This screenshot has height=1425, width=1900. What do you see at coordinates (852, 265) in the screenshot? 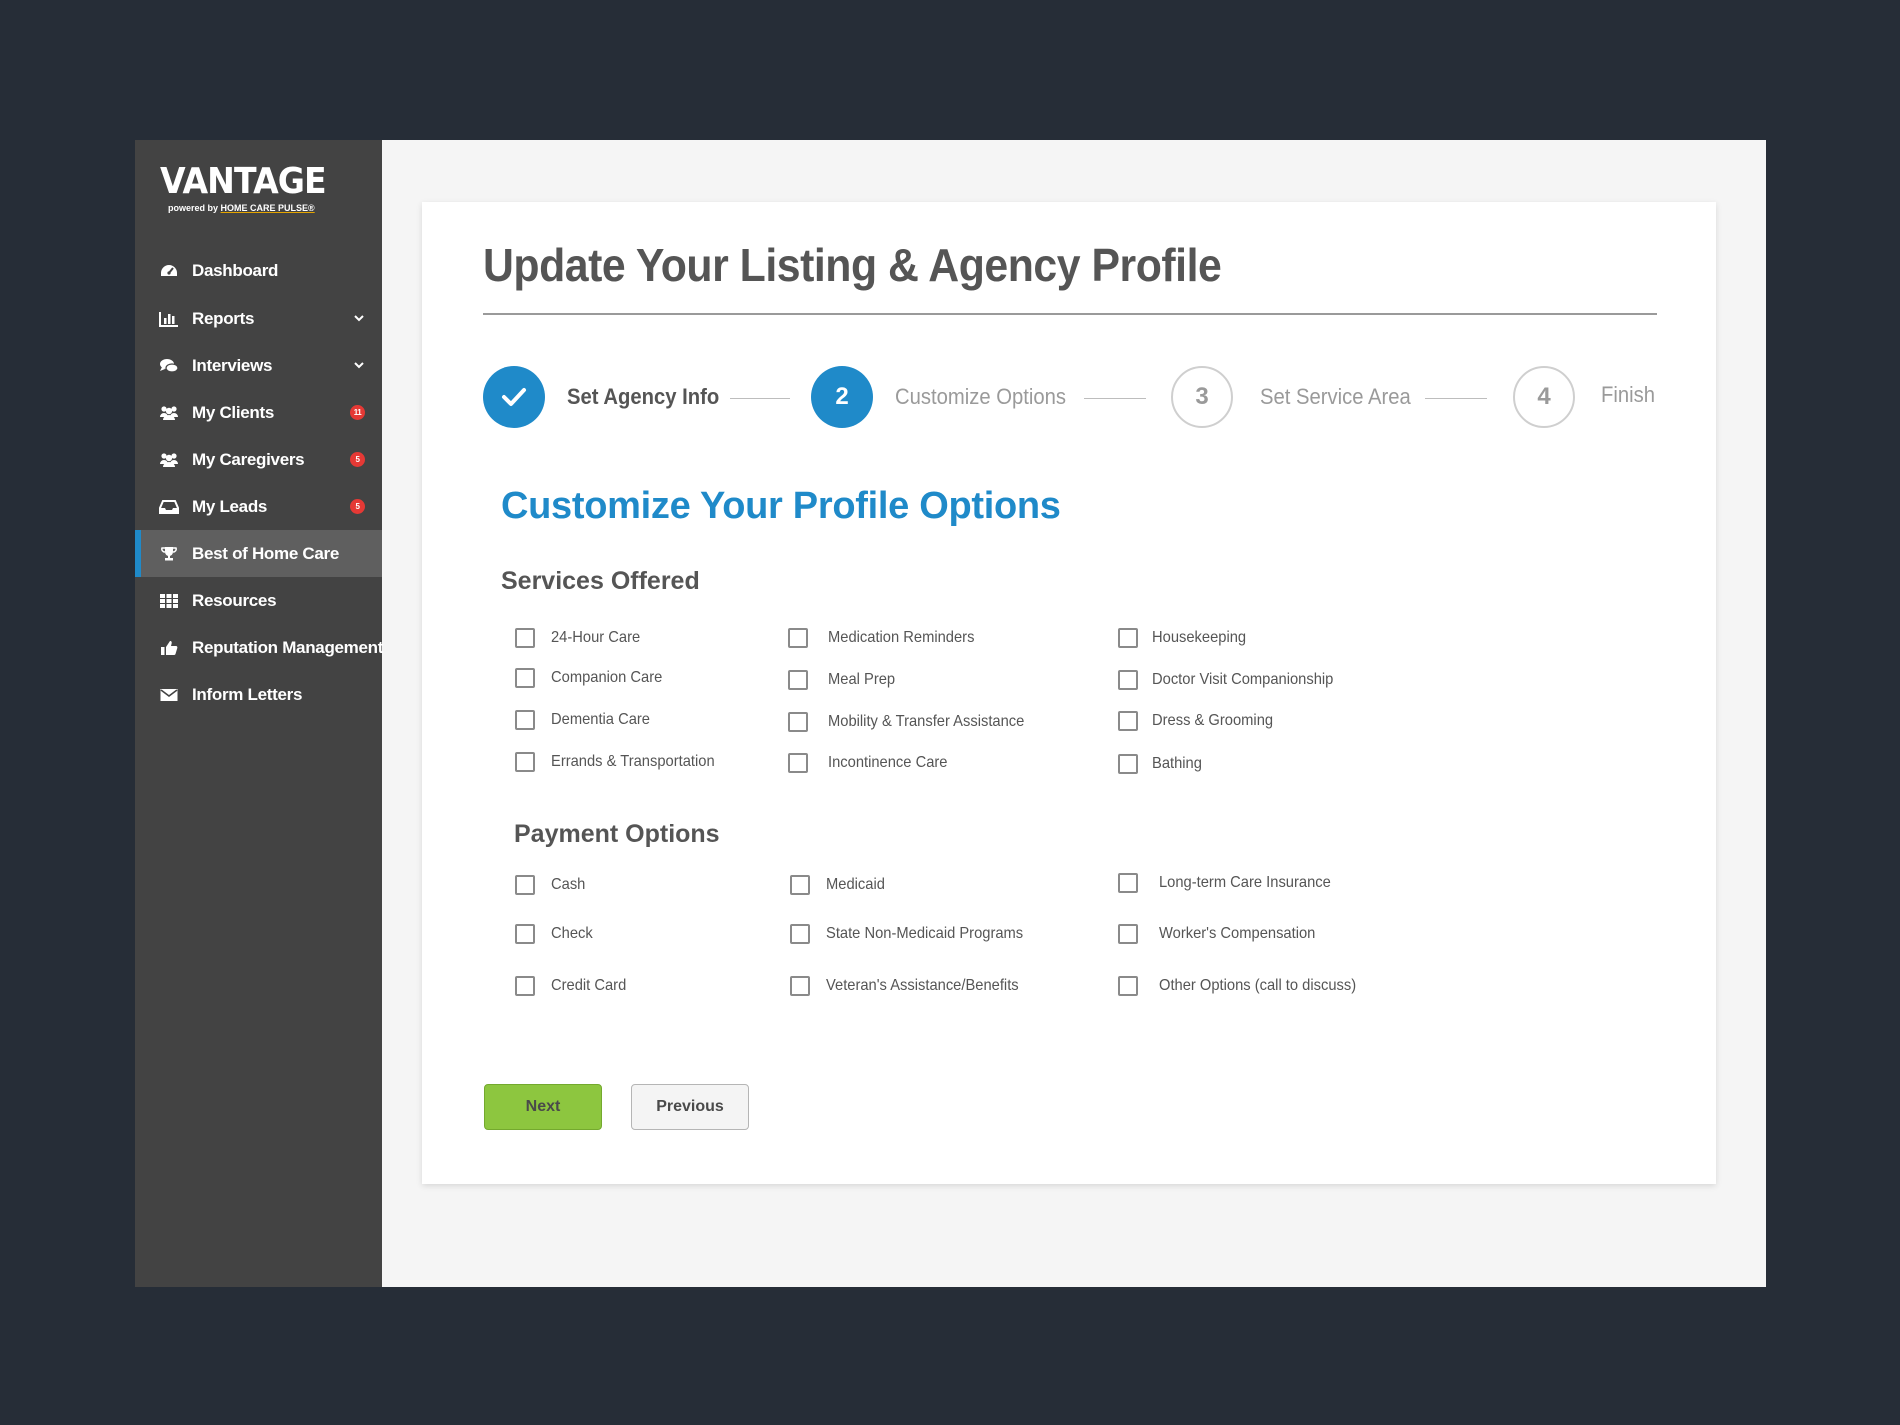
I see `page-title: Update Your Listing & Agency Profile` at bounding box center [852, 265].